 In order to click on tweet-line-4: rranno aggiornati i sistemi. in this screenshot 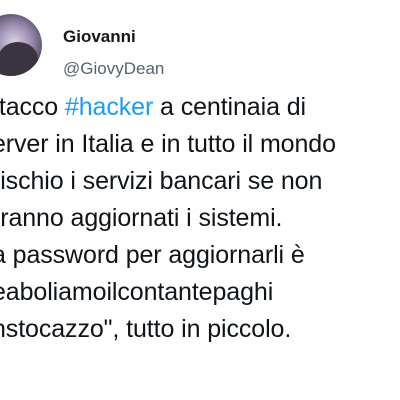, I will do `click(141, 218)`.